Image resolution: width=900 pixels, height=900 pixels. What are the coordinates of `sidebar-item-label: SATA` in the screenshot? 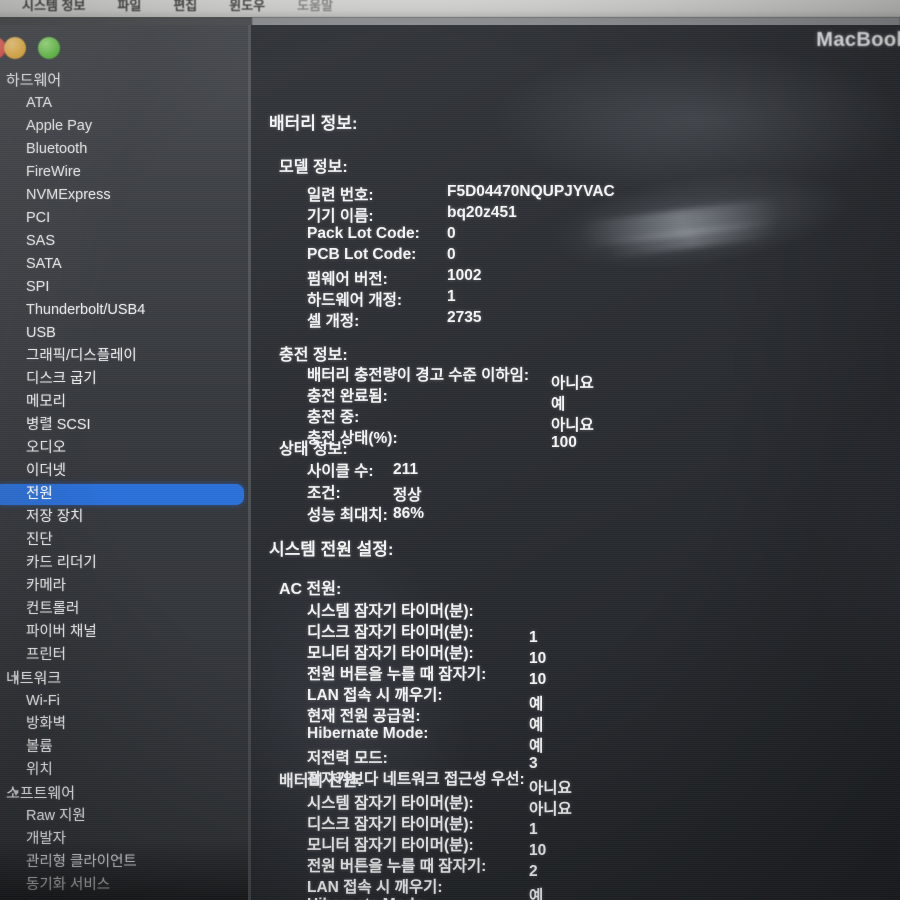 It's located at (44, 264).